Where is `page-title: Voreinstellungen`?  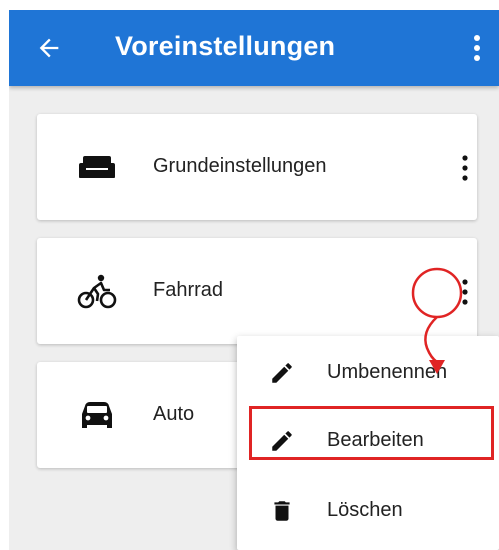
page-title: Voreinstellungen is located at coordinates (225, 46).